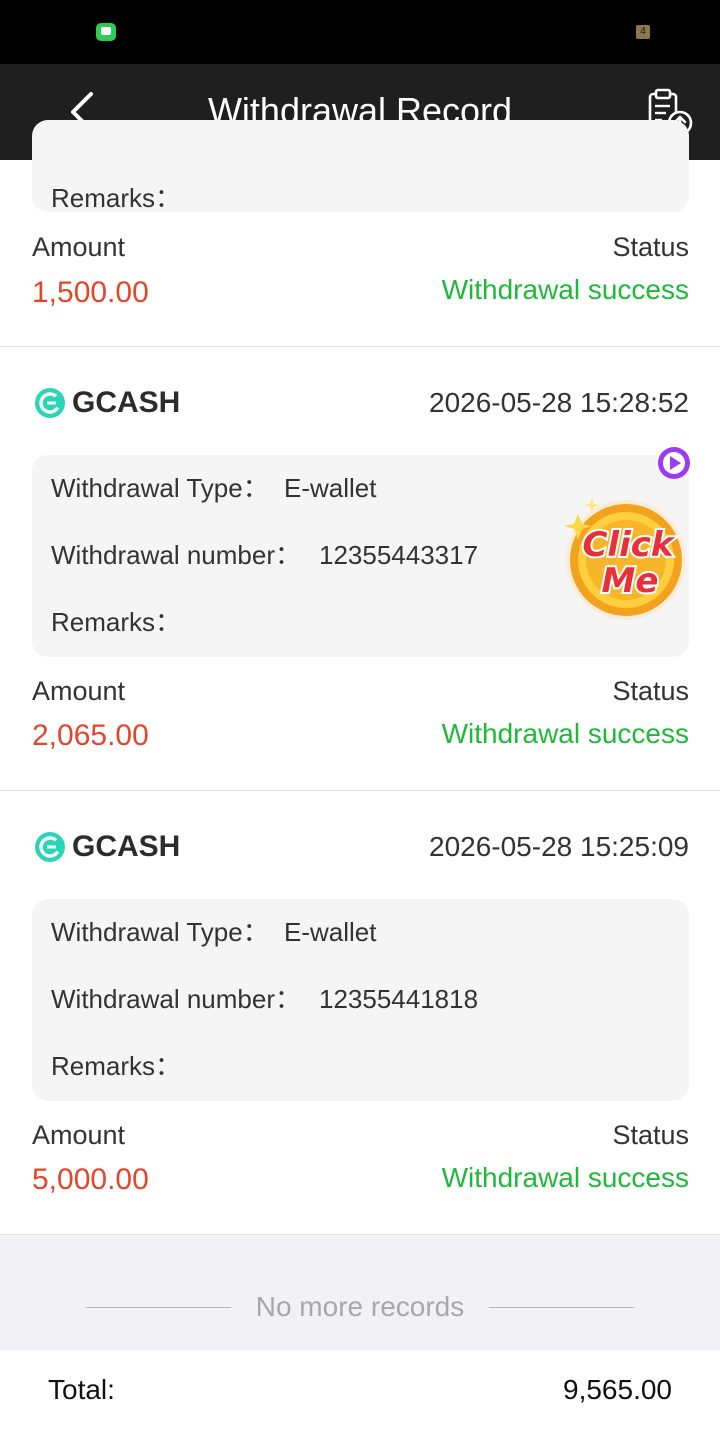  I want to click on record-datetime: 2026-05-28 15:28:52, so click(559, 402).